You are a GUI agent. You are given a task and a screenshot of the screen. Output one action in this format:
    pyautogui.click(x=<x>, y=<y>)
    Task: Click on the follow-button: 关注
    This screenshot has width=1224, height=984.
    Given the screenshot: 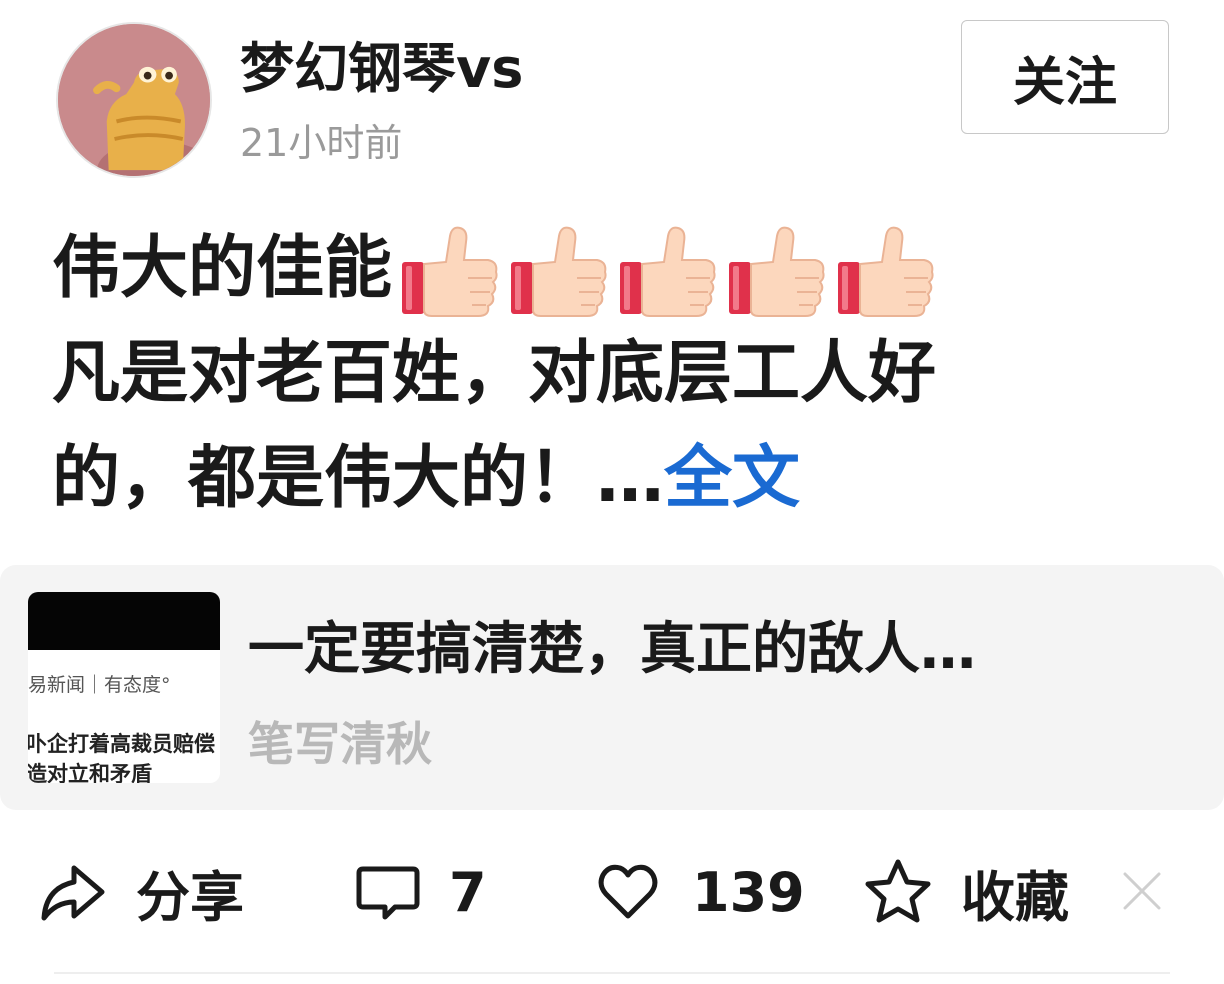 What is the action you would take?
    pyautogui.click(x=1065, y=77)
    